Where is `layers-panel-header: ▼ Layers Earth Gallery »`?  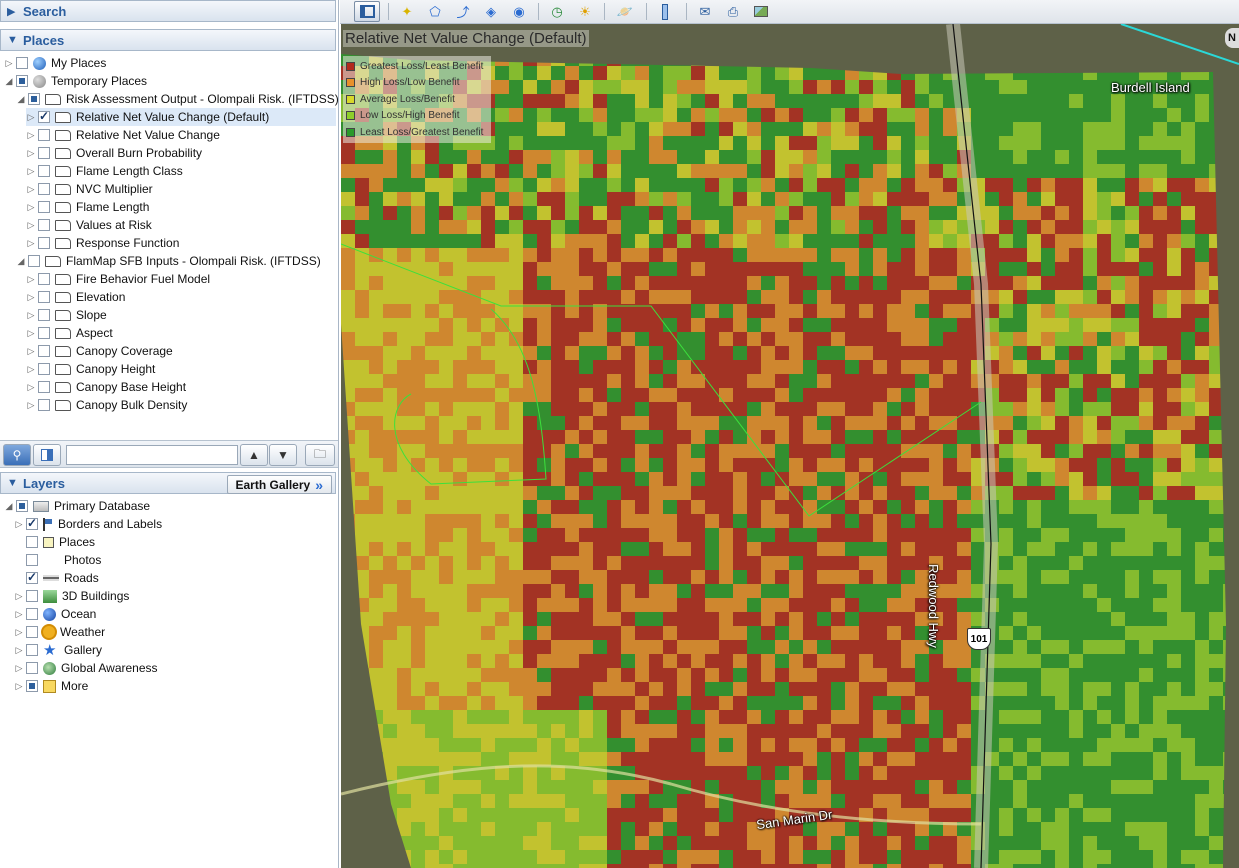
layers-panel-header: ▼ Layers Earth Gallery » is located at coordinates (168, 483).